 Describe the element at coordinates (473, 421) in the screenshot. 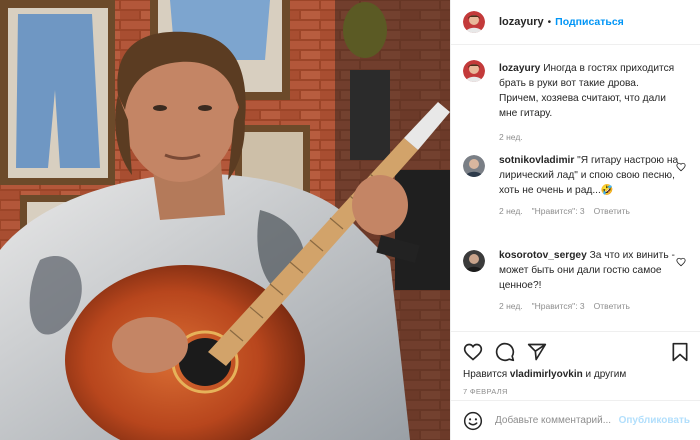

I see `emoji-icon` at that location.